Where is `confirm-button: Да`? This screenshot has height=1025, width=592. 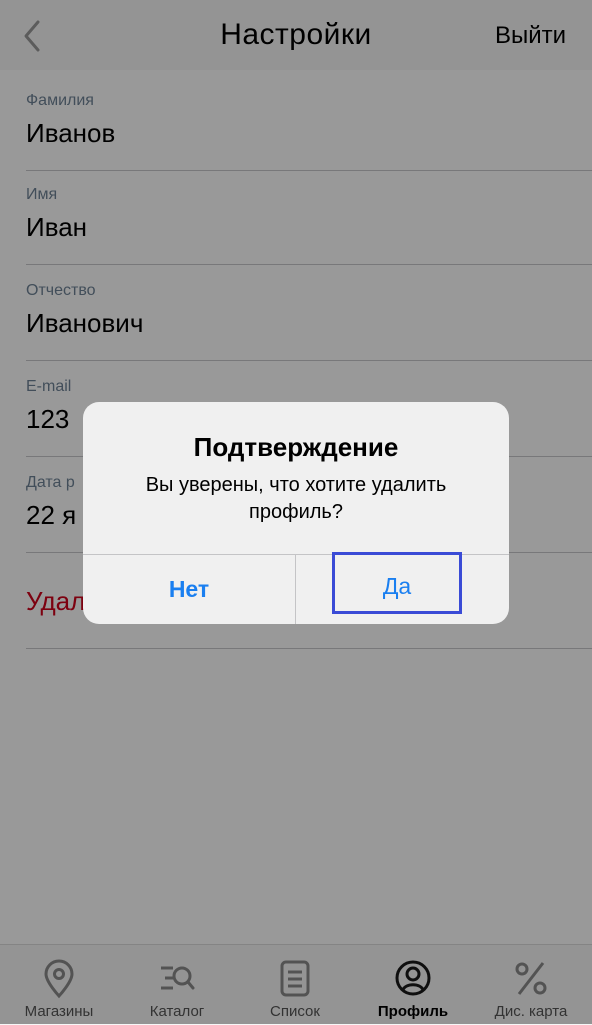
confirm-button: Да is located at coordinates (397, 583).